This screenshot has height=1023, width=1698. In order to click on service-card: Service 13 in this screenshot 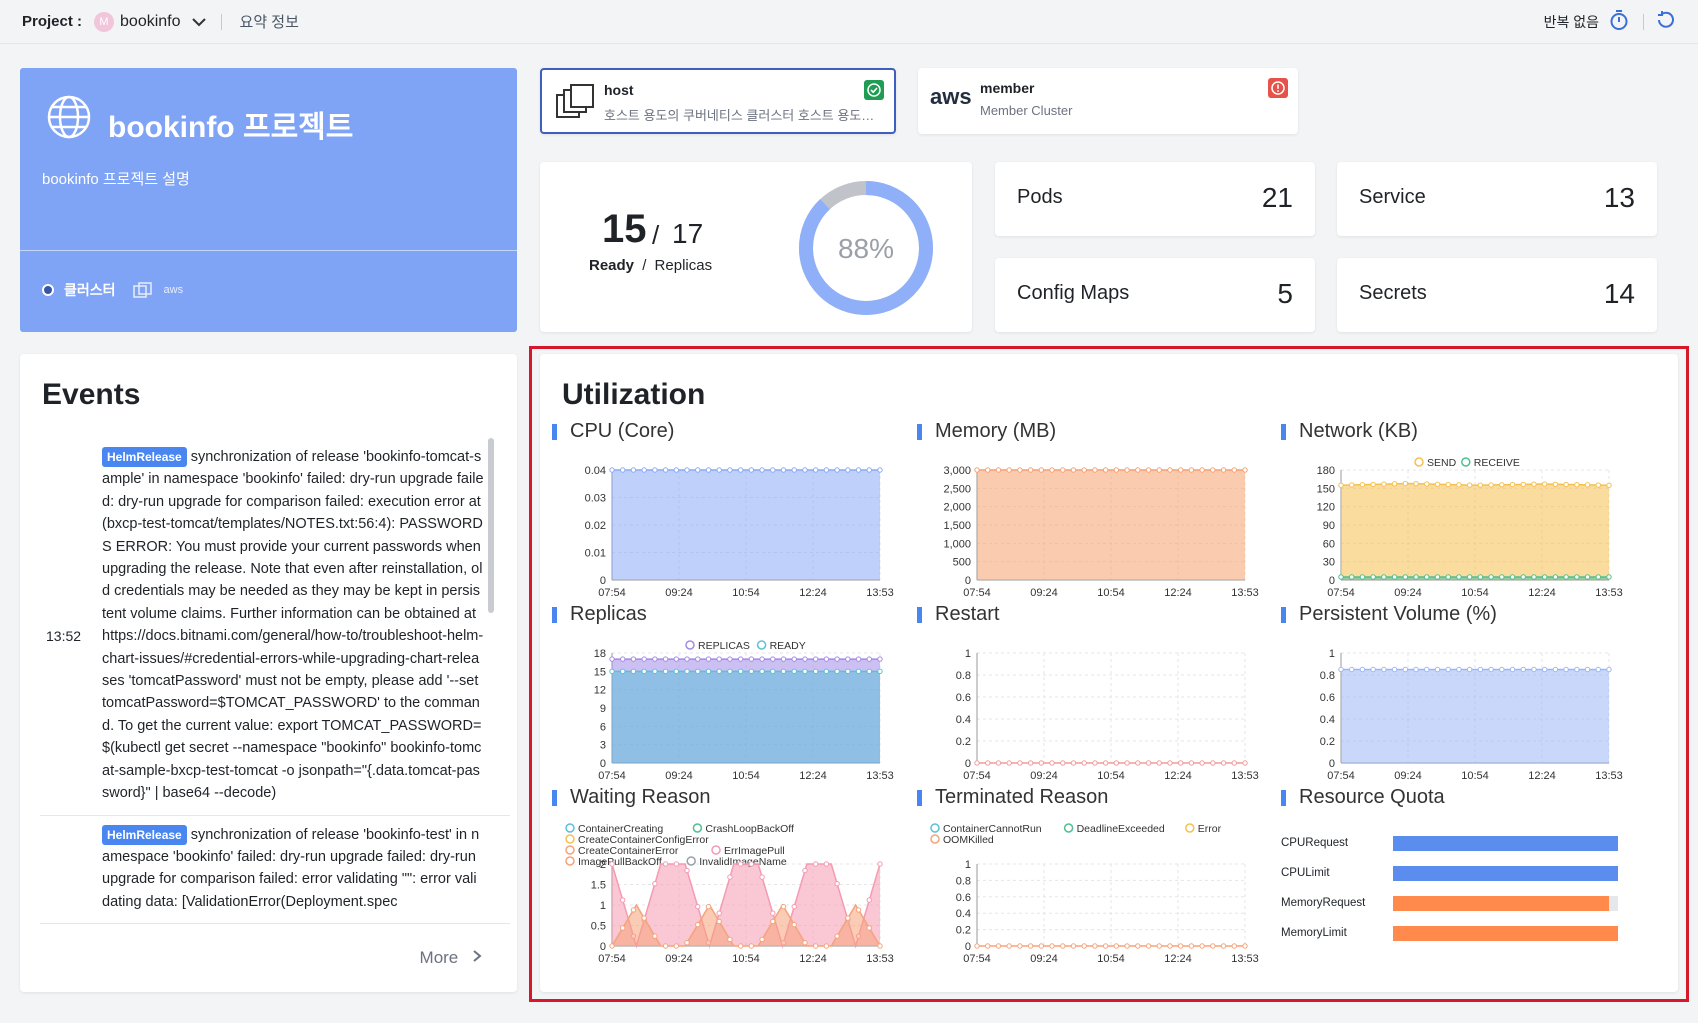, I will do `click(1497, 199)`.